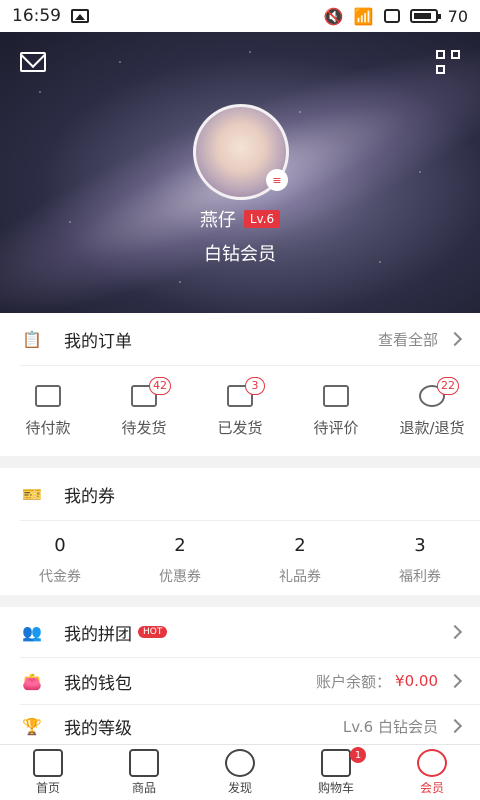  I want to click on clipboard-icon: 📋, so click(32, 339).